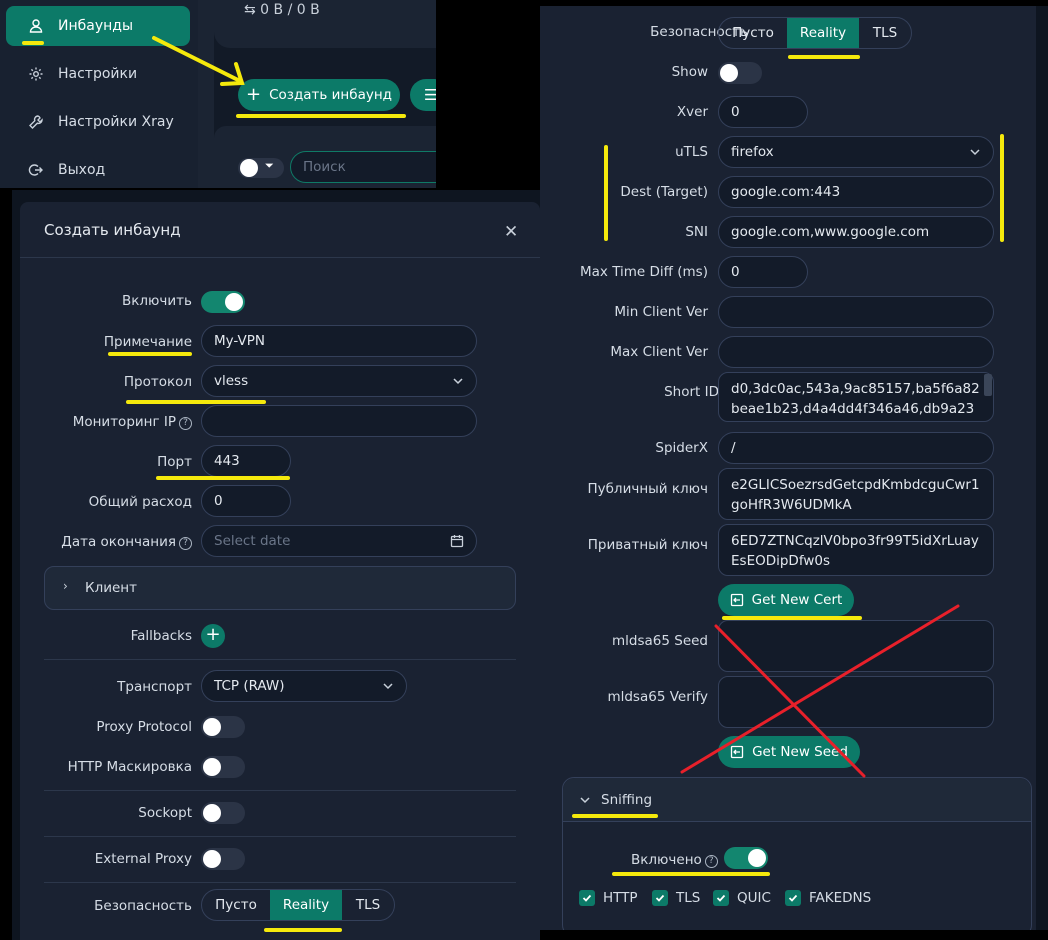  Describe the element at coordinates (339, 421) in the screenshot. I see `monitor-ip-input` at that location.